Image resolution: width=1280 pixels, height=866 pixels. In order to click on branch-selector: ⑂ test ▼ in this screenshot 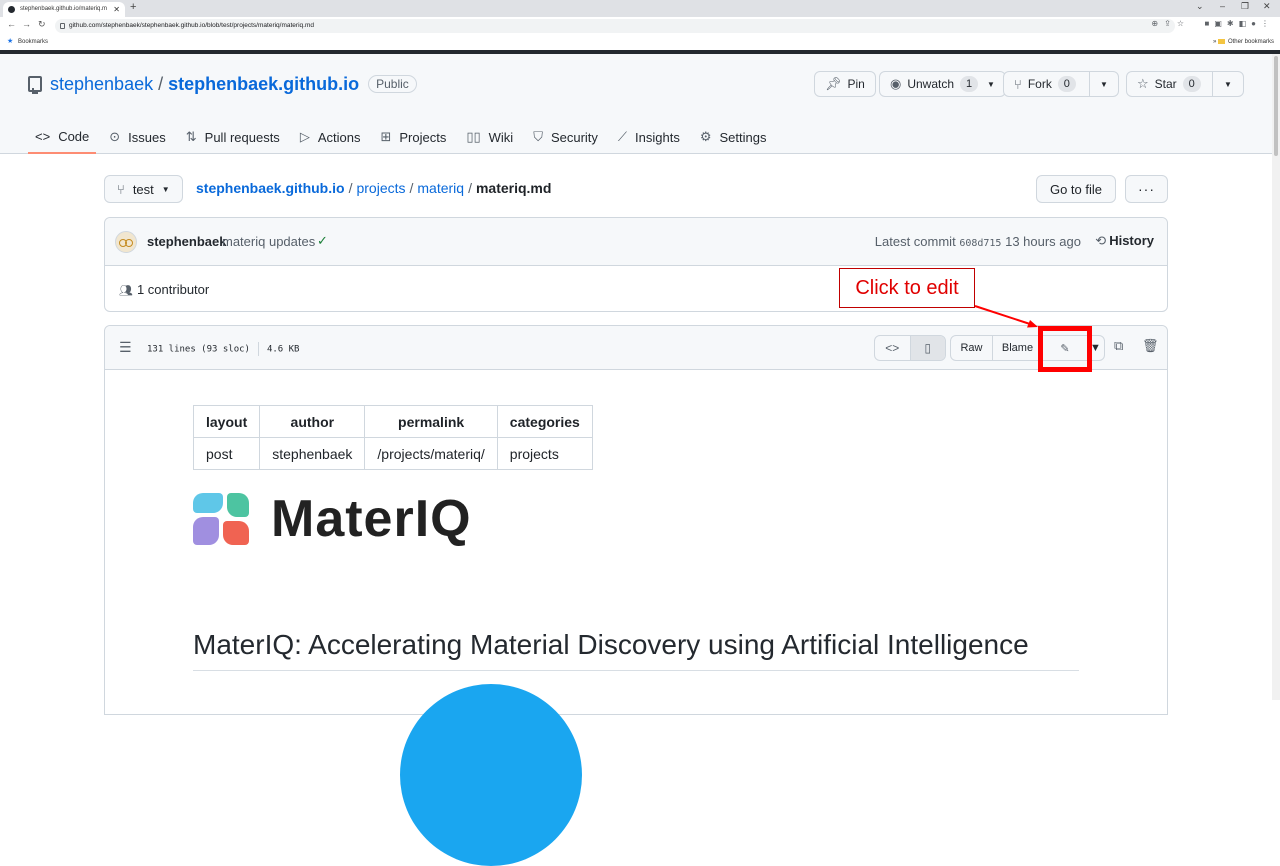, I will do `click(143, 189)`.